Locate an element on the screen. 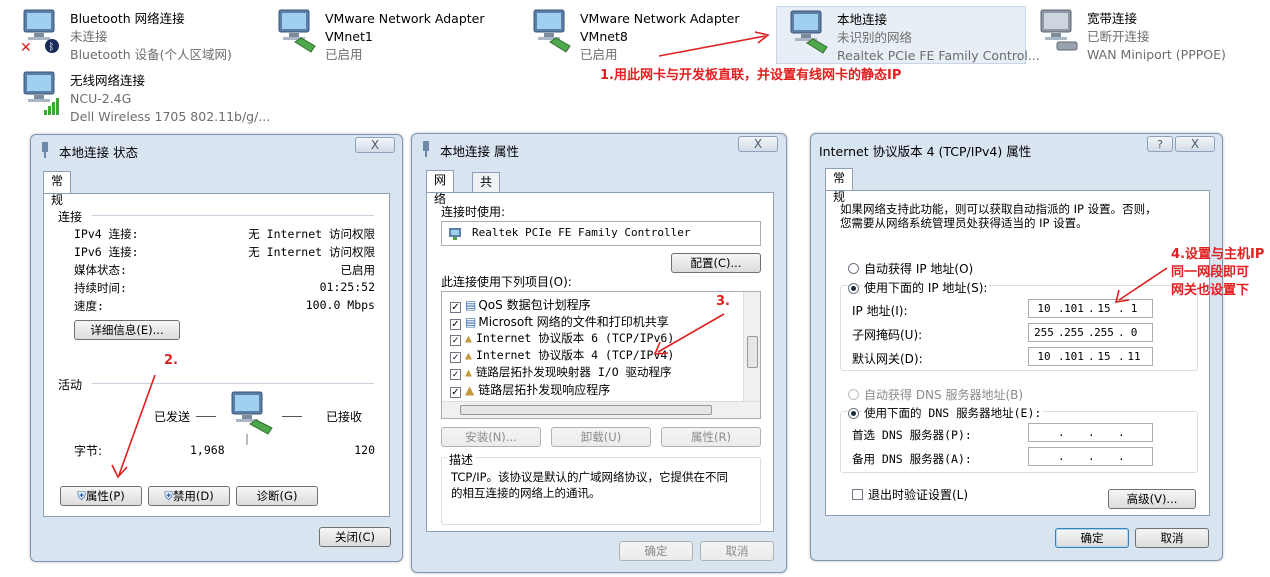 The height and width of the screenshot is (577, 1270). annotation-1: 1.用此网卡与开发板直联，并设置有线网卡的静态IP is located at coordinates (751, 75).